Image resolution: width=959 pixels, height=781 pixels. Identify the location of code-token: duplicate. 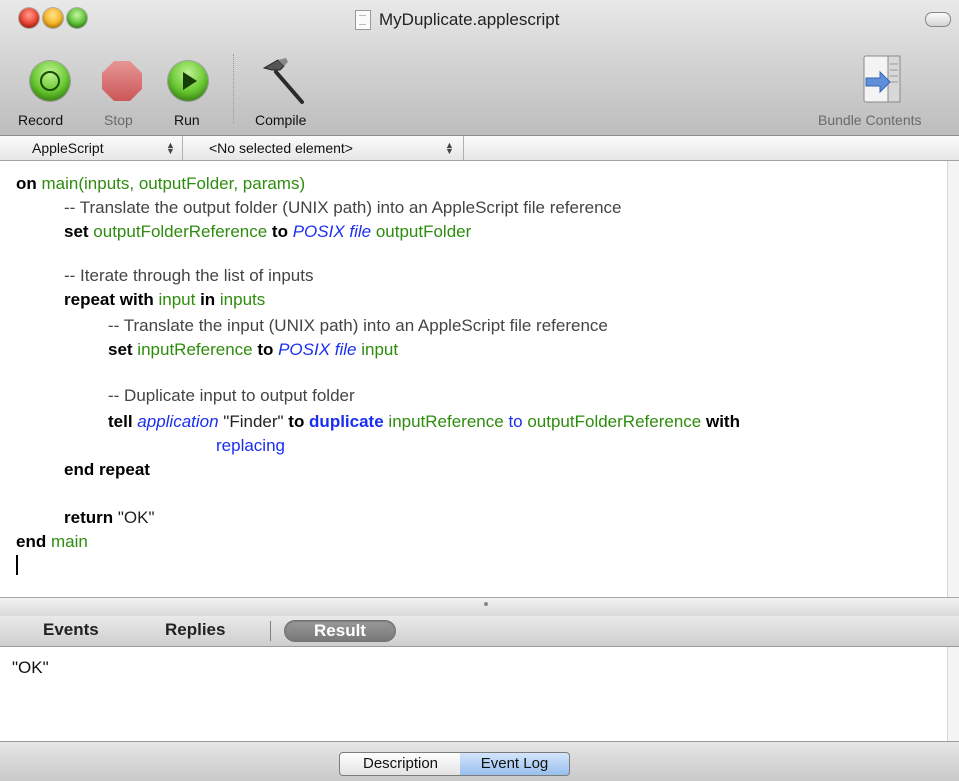
(344, 421).